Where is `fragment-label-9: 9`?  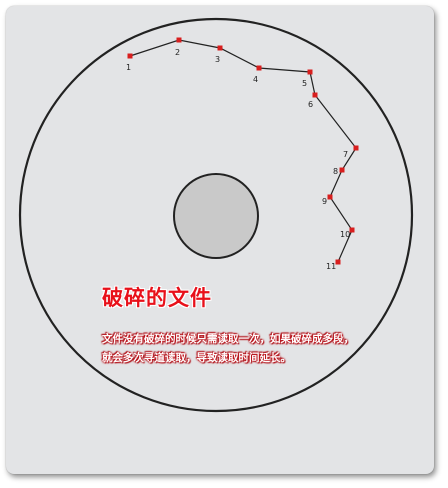 fragment-label-9: 9 is located at coordinates (324, 201).